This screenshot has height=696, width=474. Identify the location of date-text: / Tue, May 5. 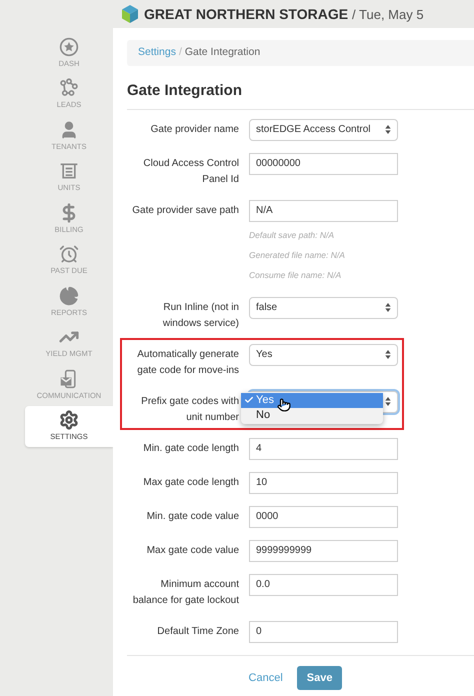
(388, 15).